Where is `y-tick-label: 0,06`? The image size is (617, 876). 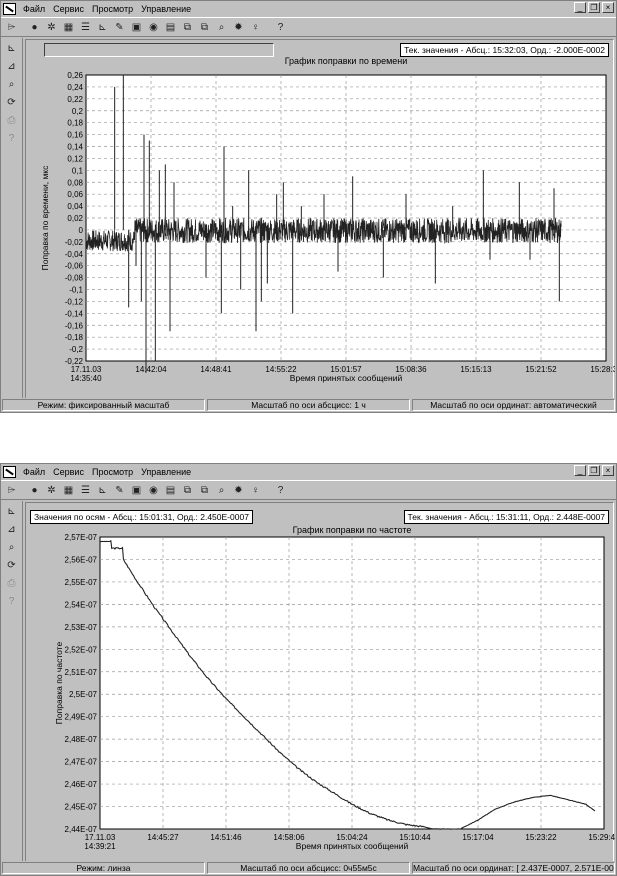
y-tick-label: 0,06 is located at coordinates (75, 194).